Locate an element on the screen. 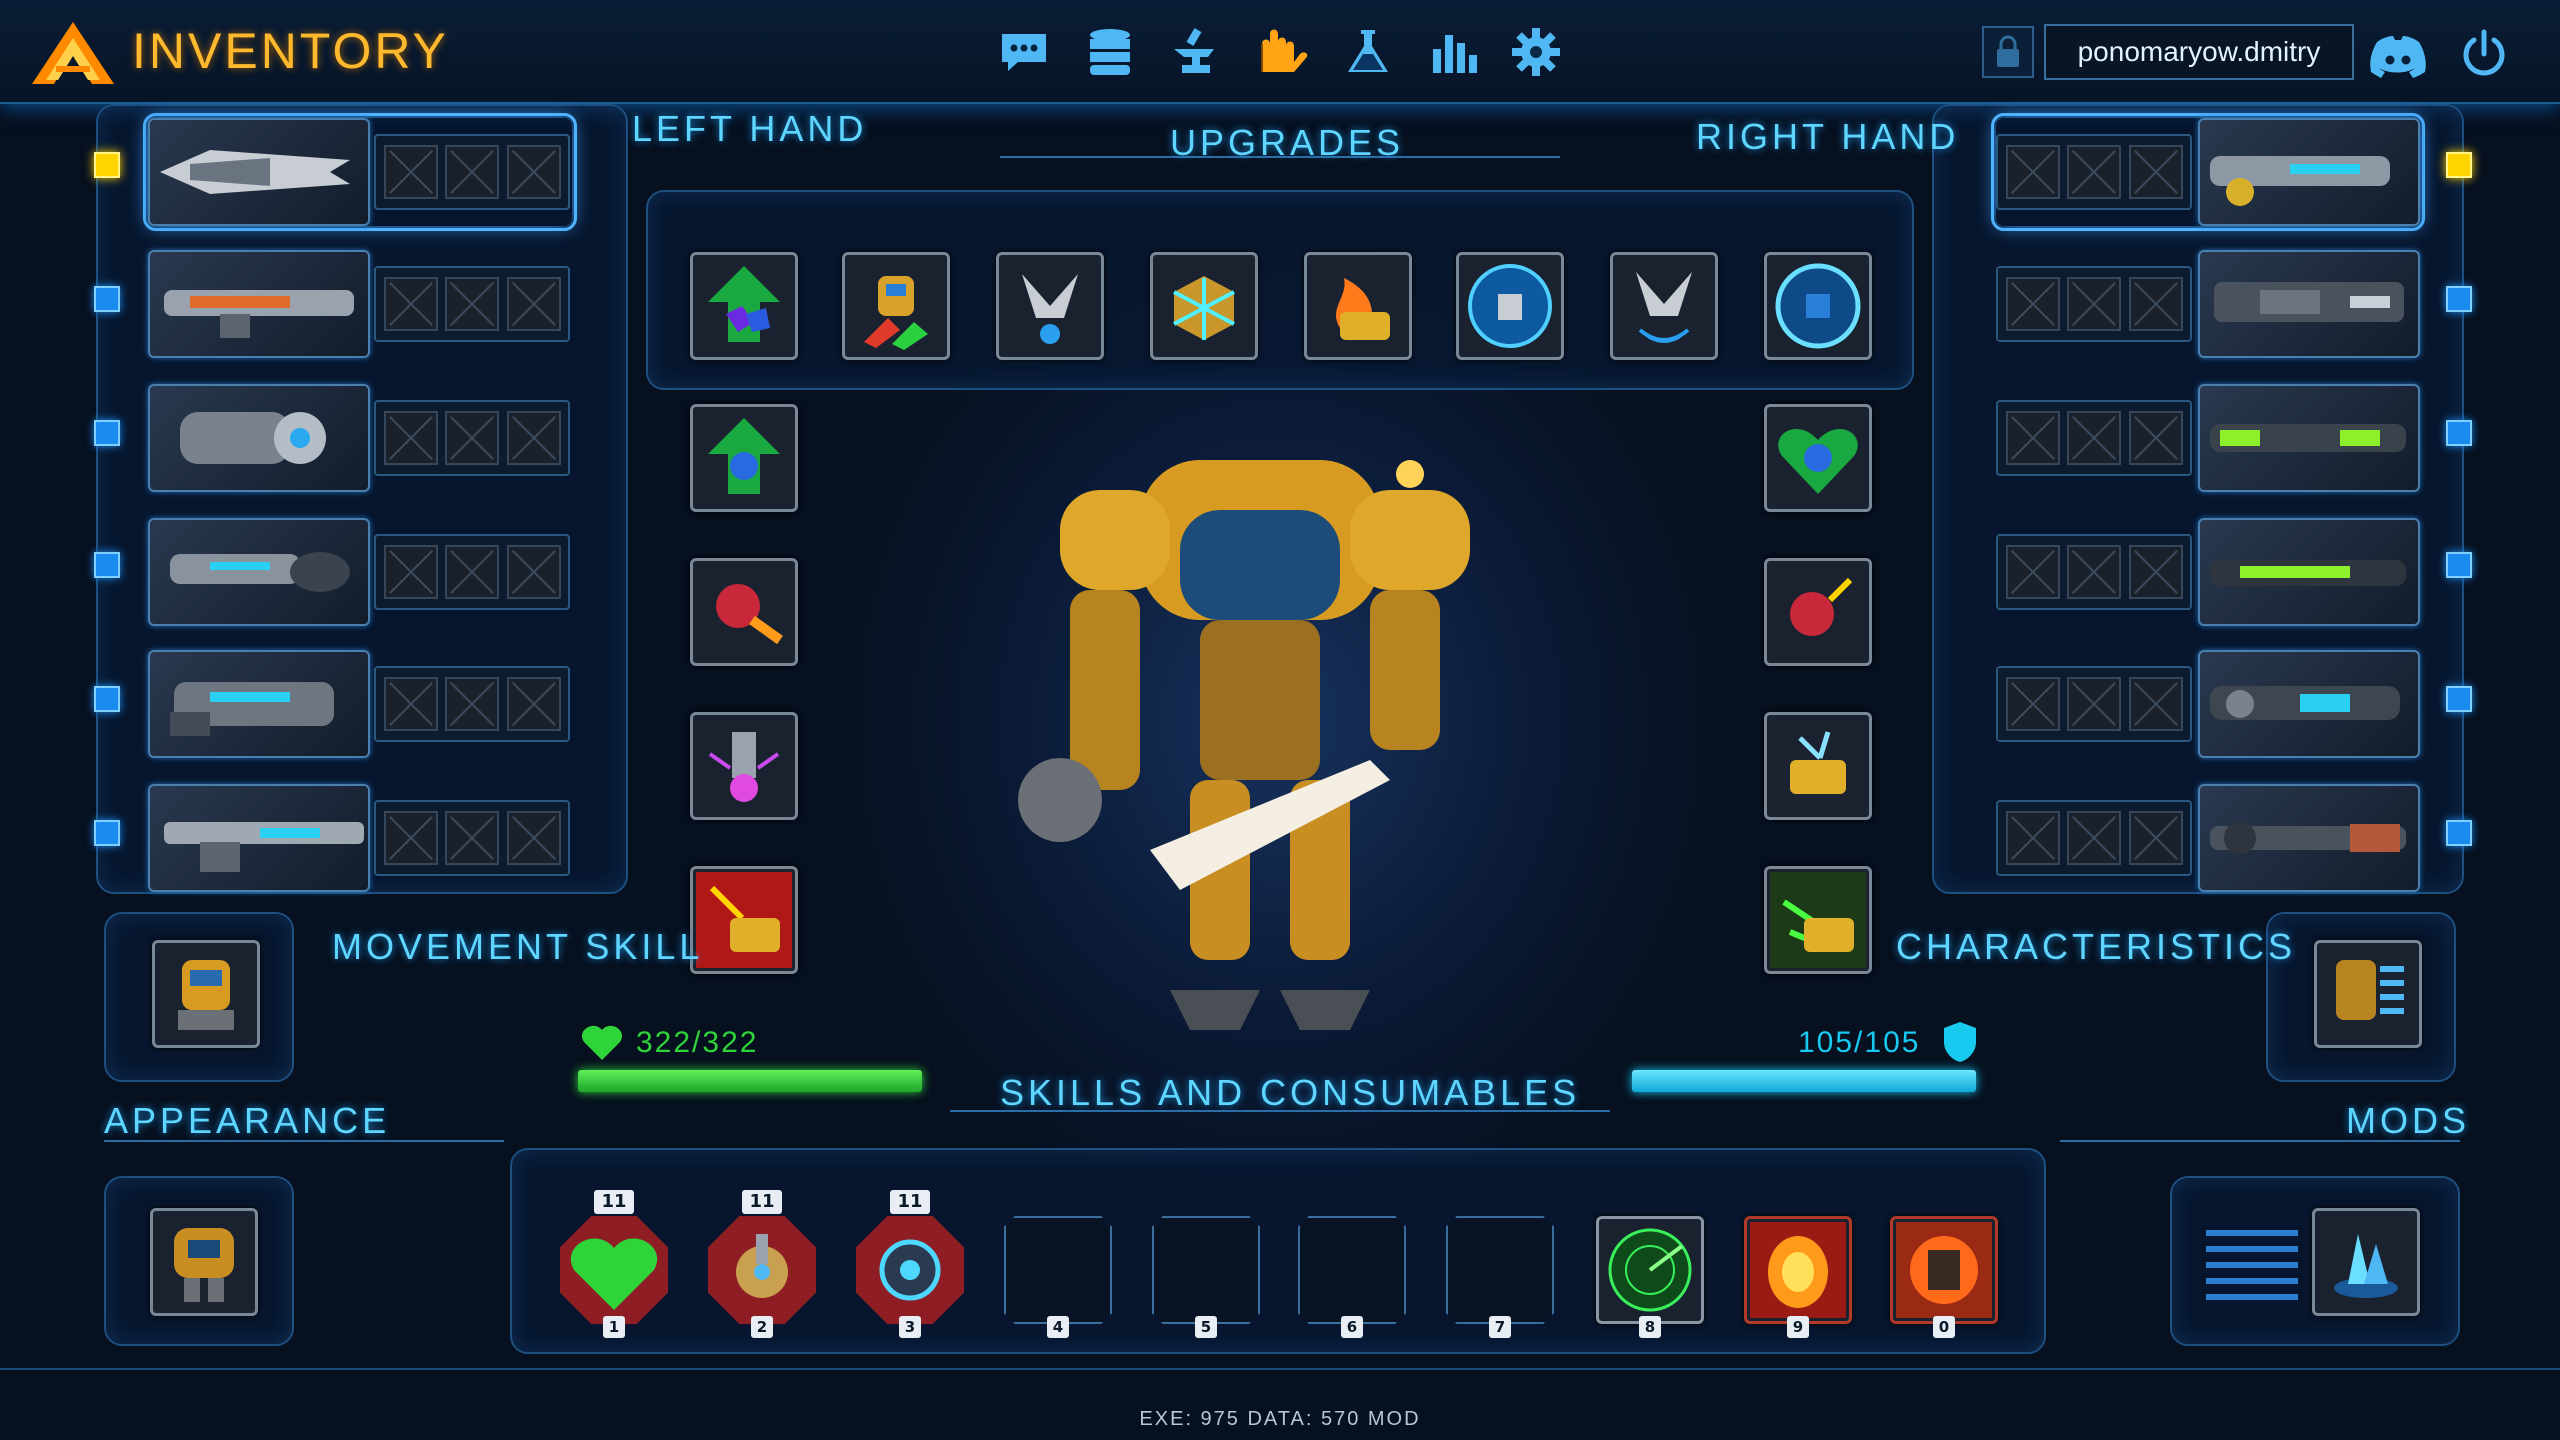 The height and width of the screenshot is (1440, 2560). cube-upgrade-icon is located at coordinates (1204, 306).